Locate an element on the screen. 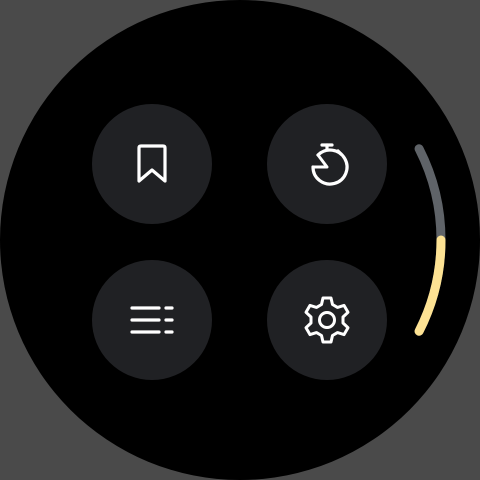 Image resolution: width=480 pixels, height=480 pixels. list-icon is located at coordinates (152, 320).